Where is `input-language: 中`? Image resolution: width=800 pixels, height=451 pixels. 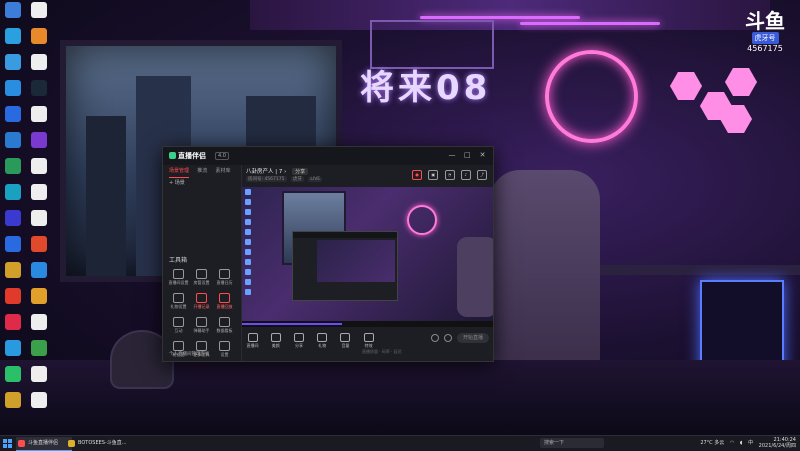 input-language: 中 is located at coordinates (750, 443).